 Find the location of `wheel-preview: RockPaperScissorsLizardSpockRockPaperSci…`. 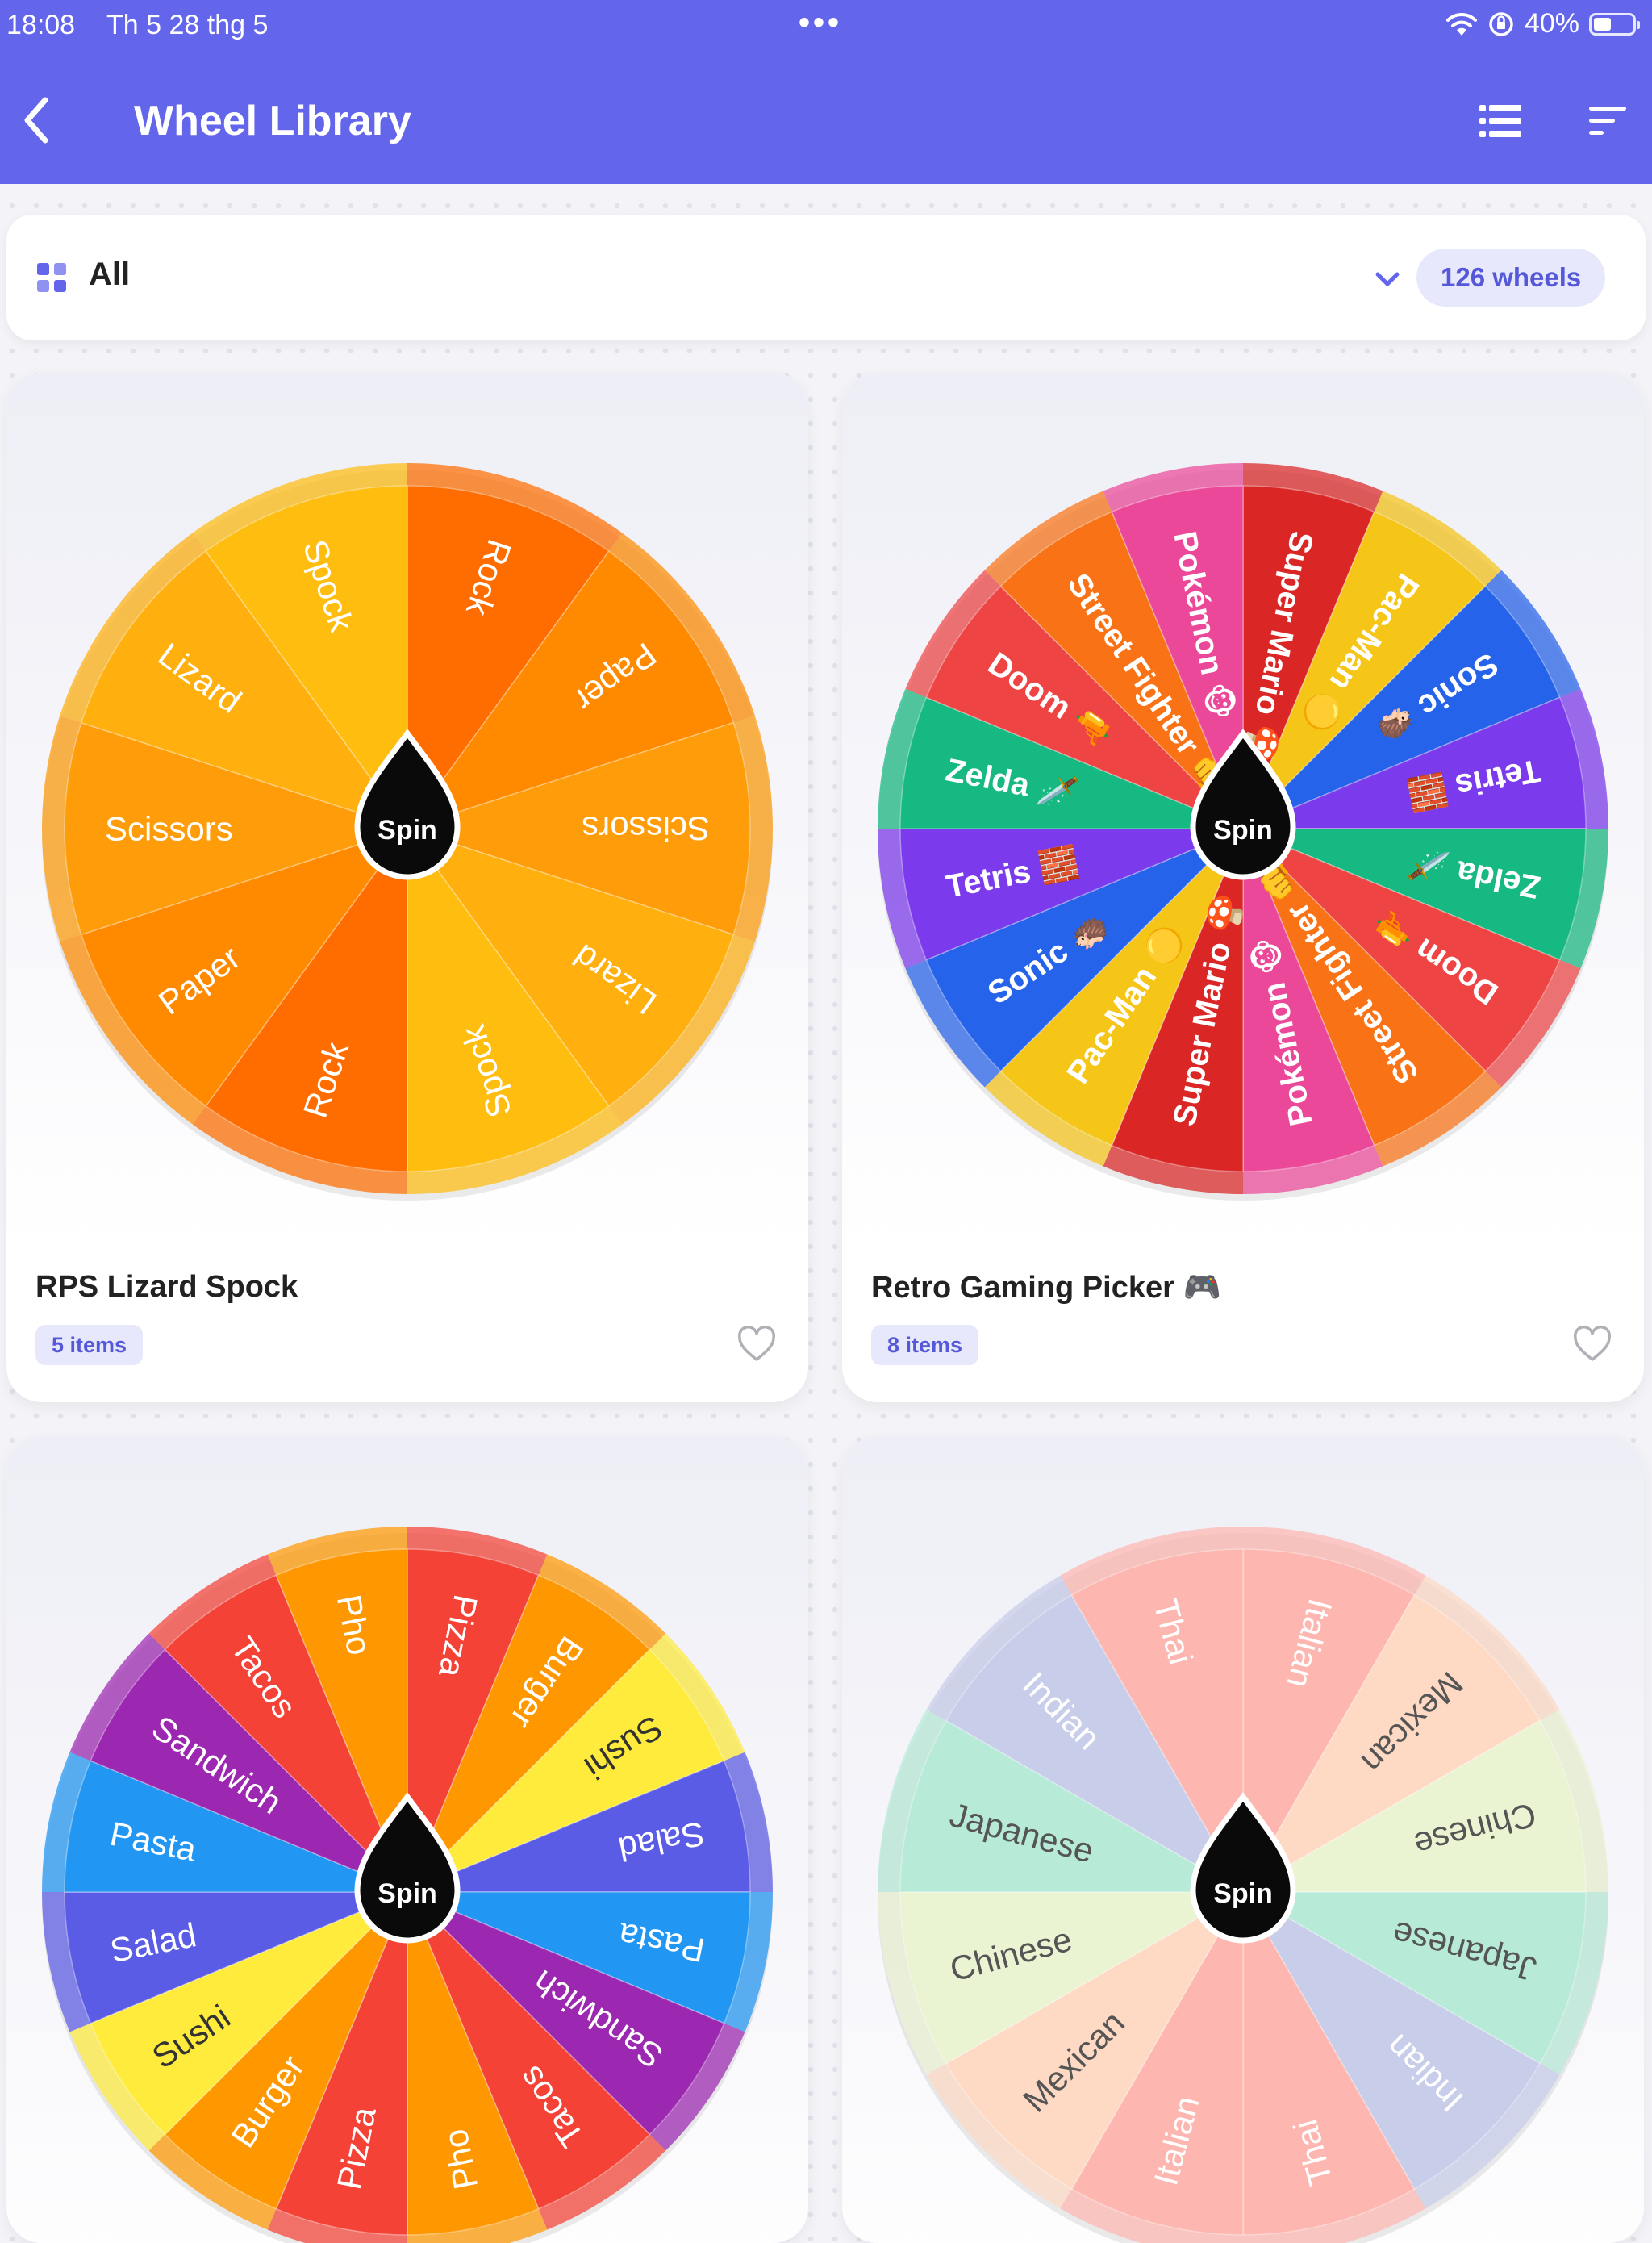

wheel-preview: RockPaperScissorsLizardSpockRockPaperSci… is located at coordinates (407, 832).